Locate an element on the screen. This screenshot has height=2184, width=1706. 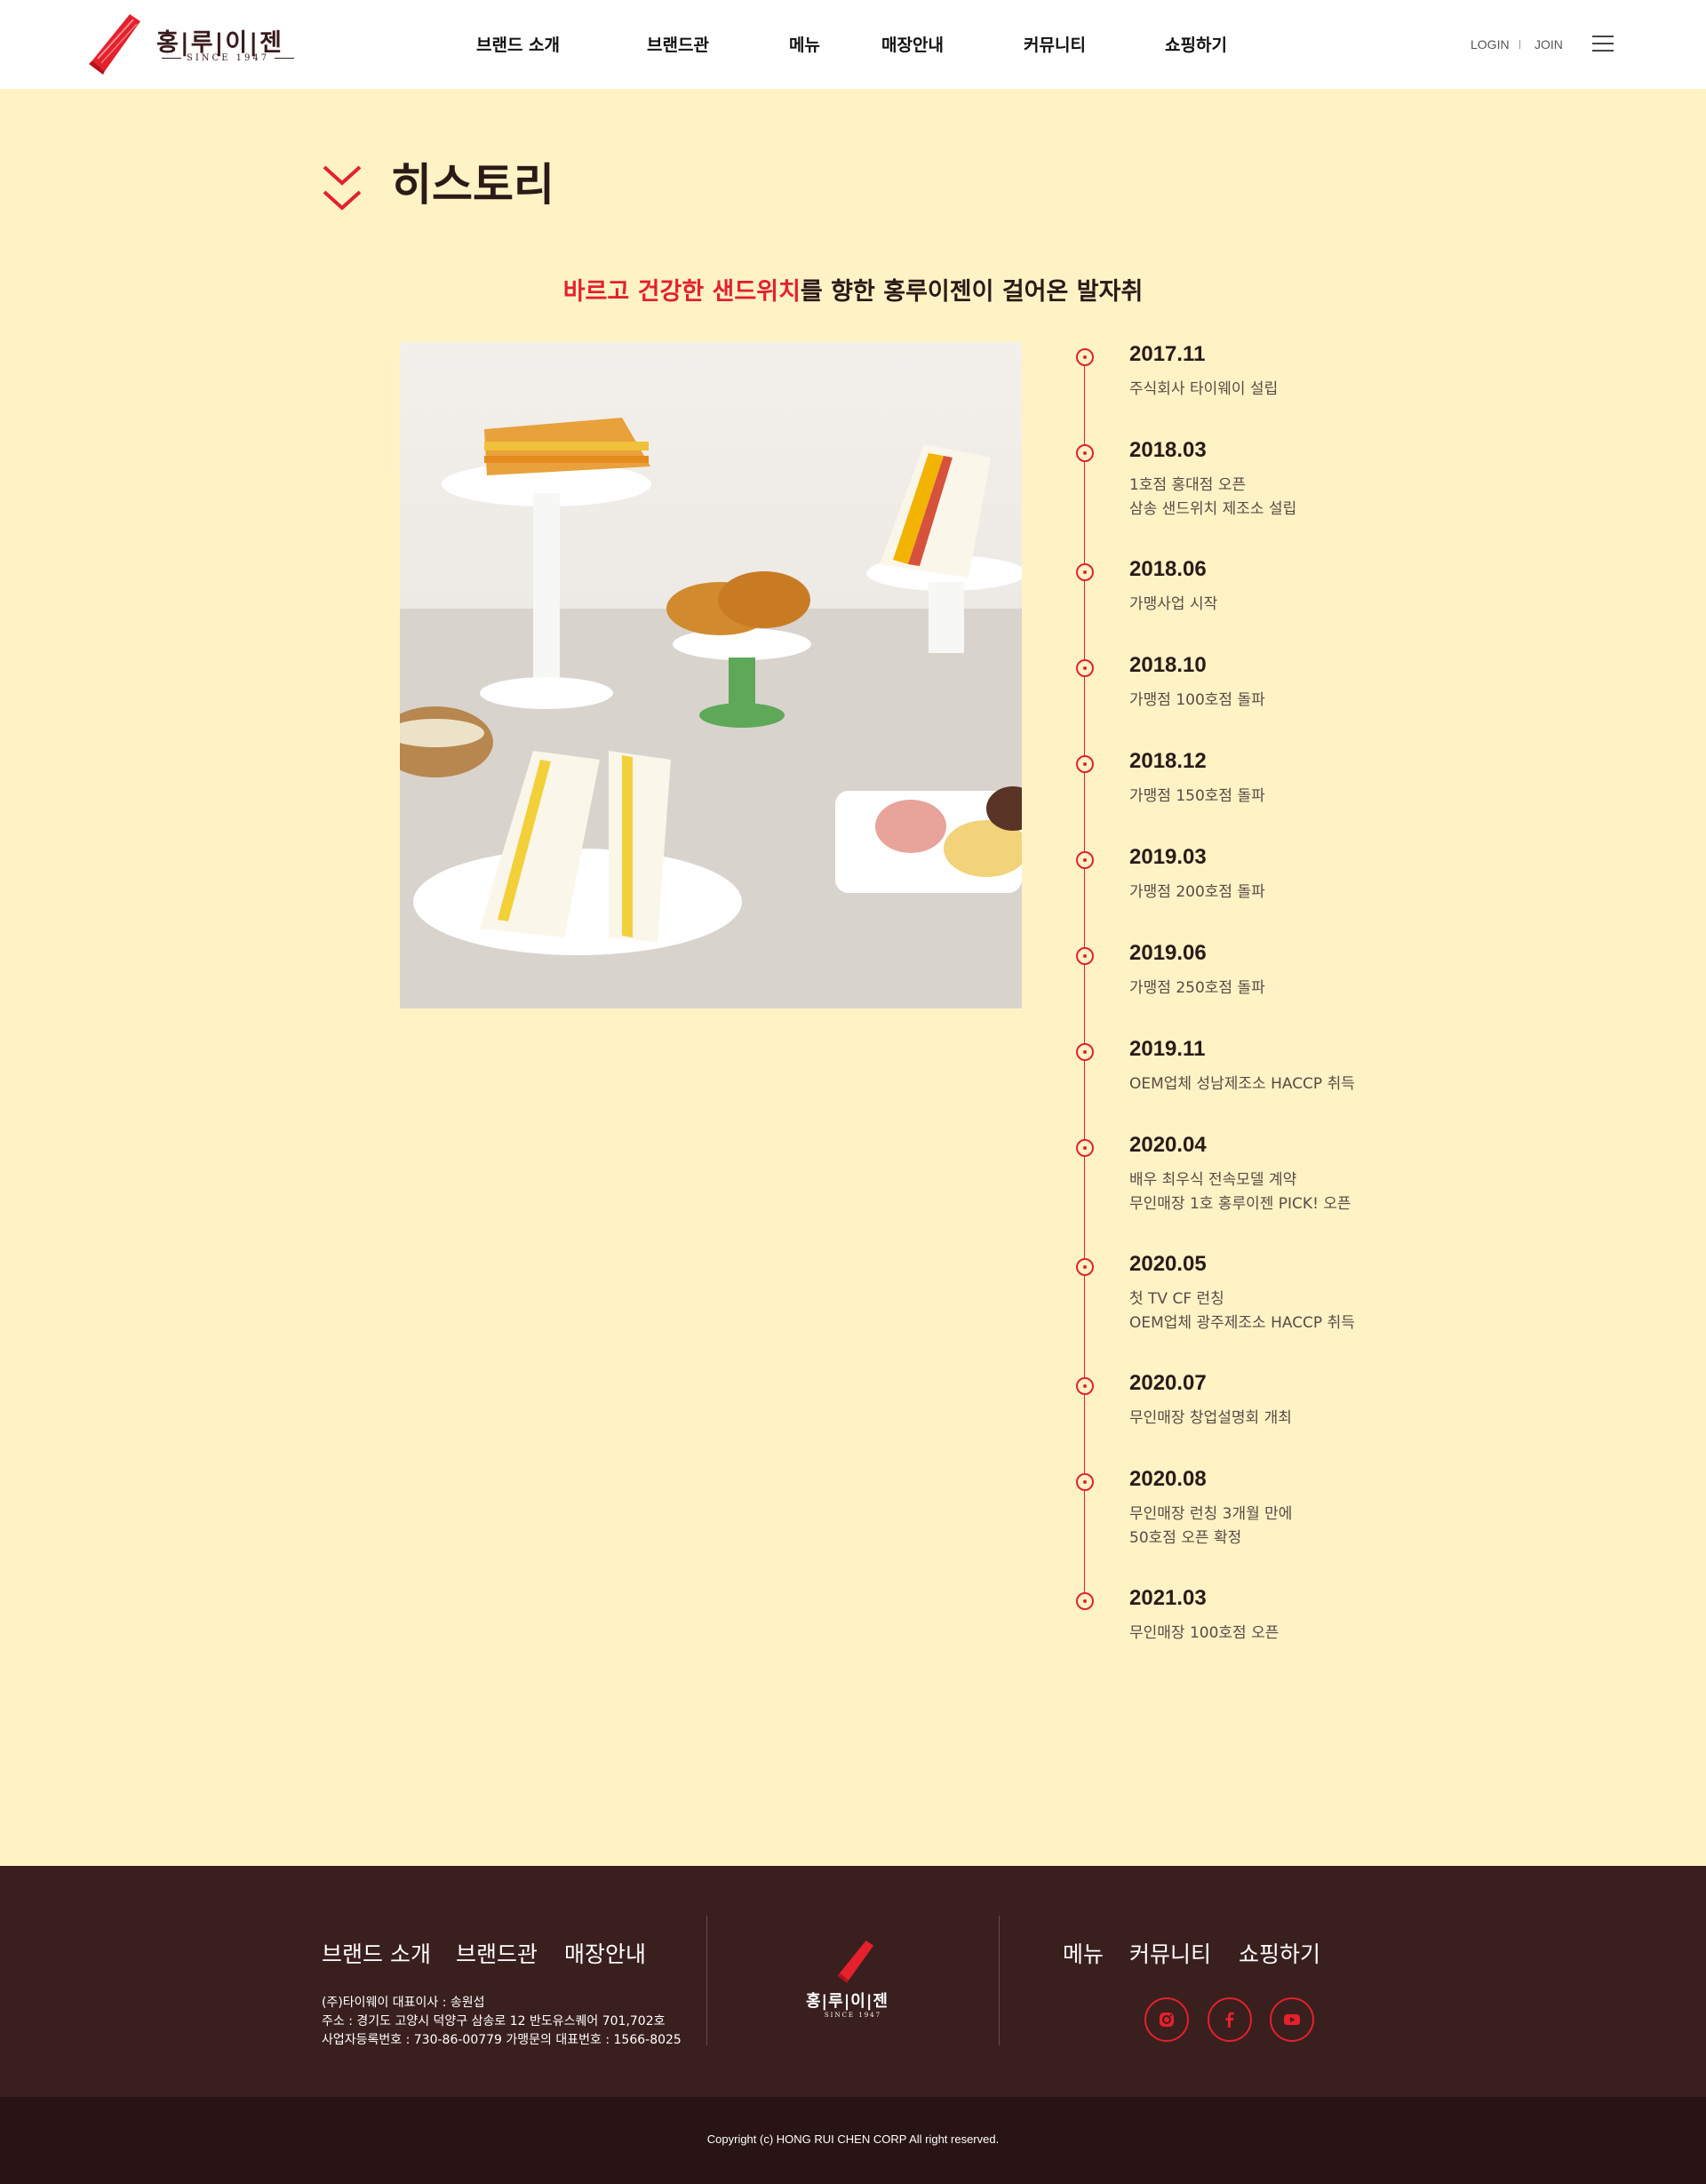
subtitle-highlight: 바르고 건강한 샌드위치 is located at coordinates (681, 292).